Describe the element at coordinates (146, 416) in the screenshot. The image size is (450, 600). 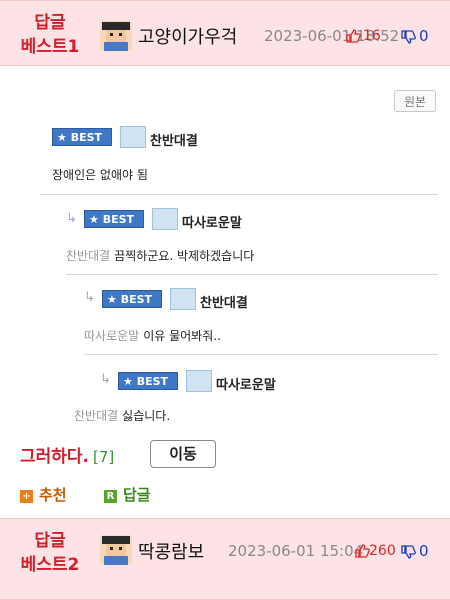
I see `comment-body: 싫습니다.` at that location.